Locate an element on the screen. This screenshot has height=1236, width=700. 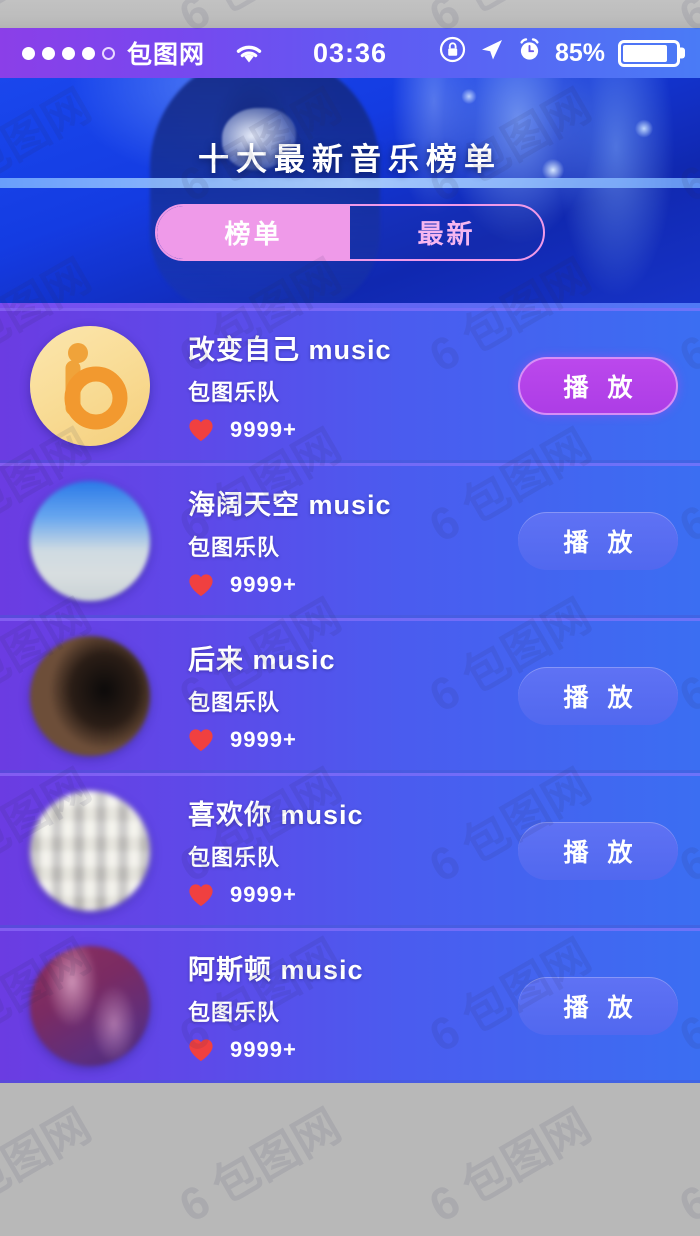
logo-b-glyph is located at coordinates (90, 386).